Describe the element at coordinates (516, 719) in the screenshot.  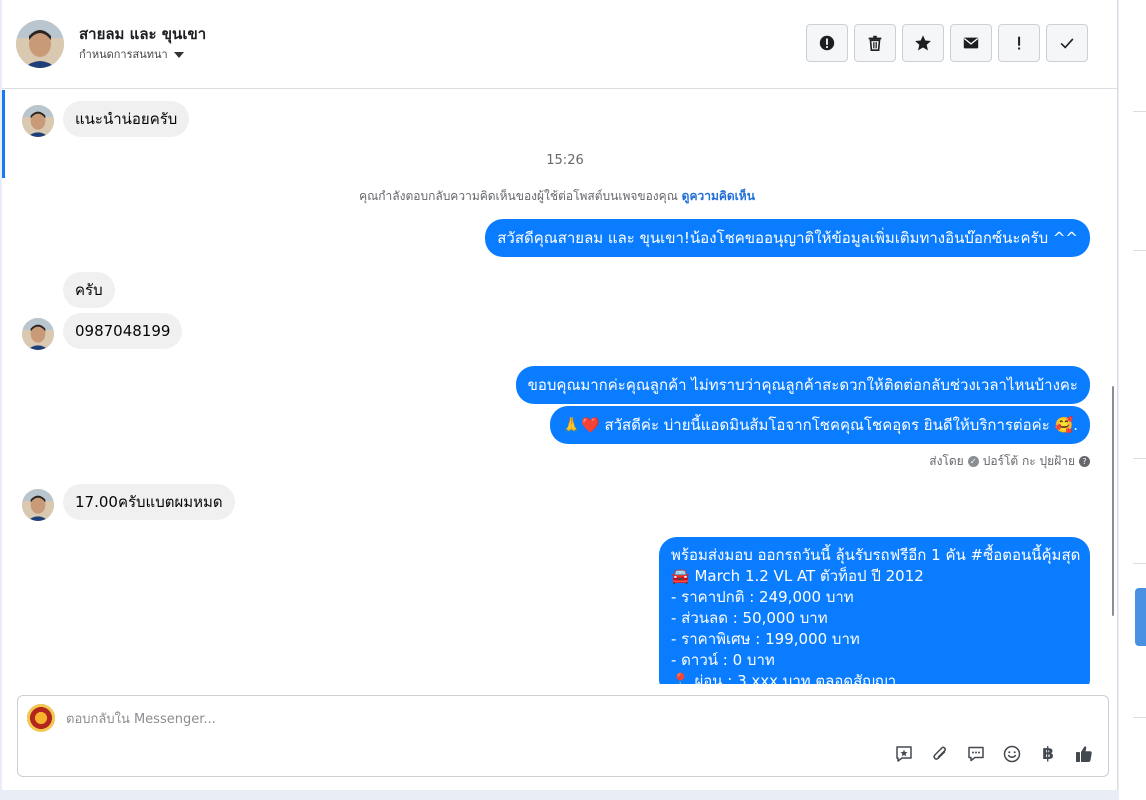
I see `reply-input` at that location.